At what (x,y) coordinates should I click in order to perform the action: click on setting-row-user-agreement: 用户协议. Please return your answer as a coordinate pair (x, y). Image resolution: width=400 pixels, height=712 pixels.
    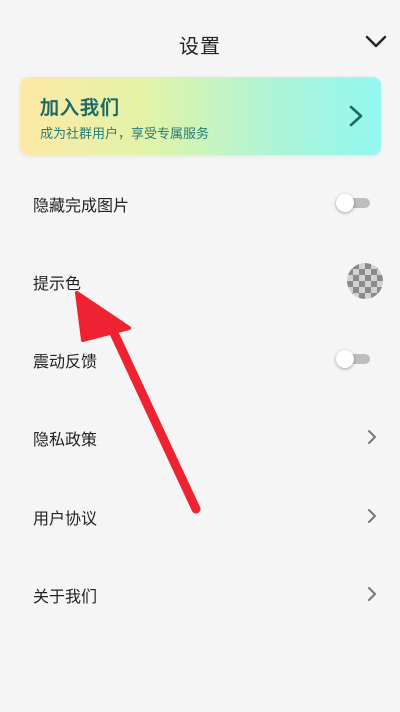
    Looking at the image, I should click on (200, 516).